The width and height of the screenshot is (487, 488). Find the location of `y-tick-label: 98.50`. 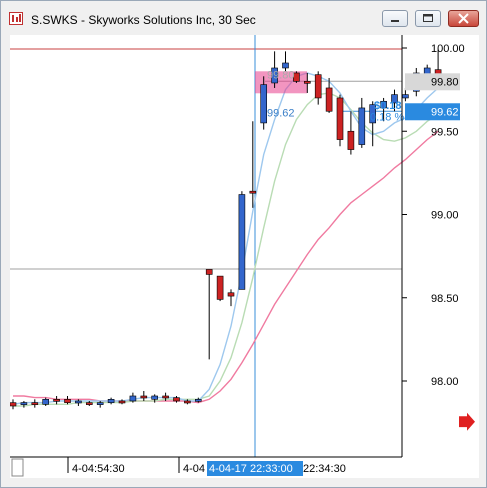

y-tick-label: 98.50 is located at coordinates (445, 299).